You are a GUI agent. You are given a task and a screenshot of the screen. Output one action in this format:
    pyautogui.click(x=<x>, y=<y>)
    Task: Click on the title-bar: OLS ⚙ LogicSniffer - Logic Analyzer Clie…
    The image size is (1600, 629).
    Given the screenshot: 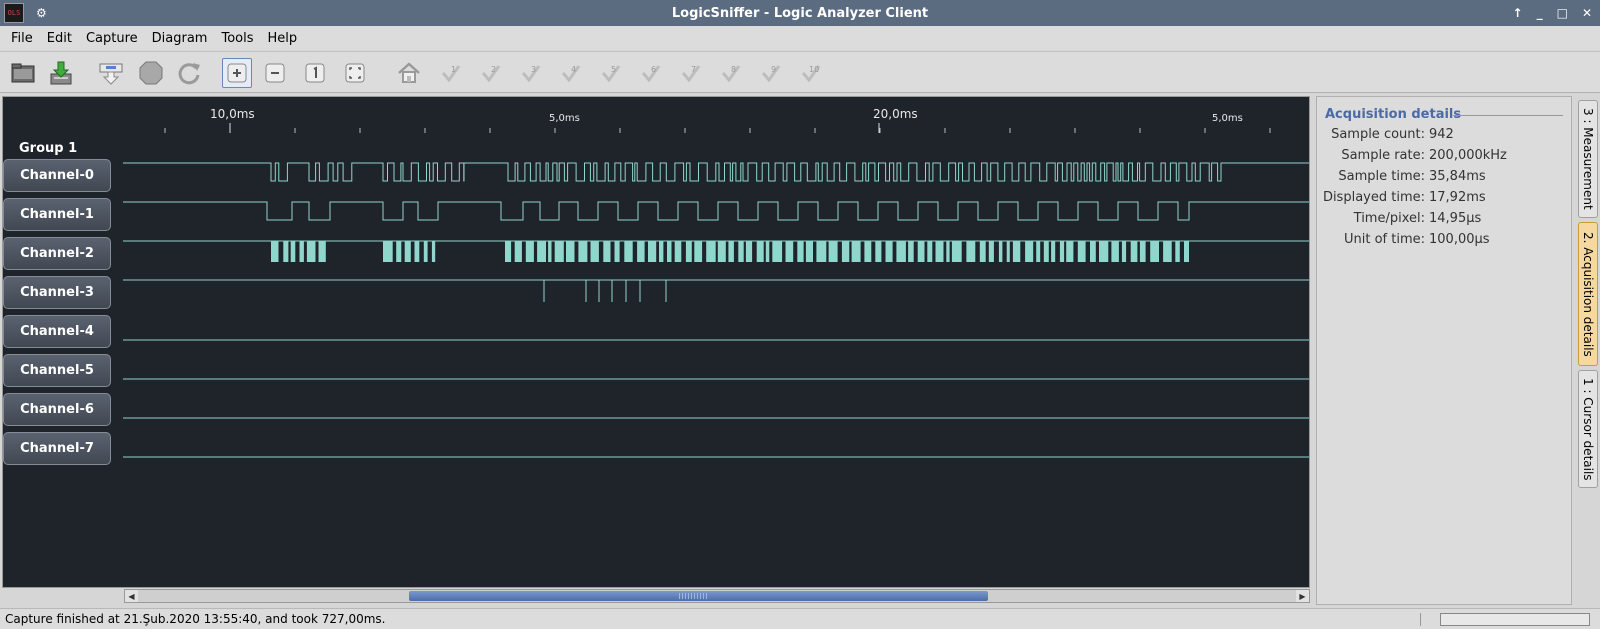 What is the action you would take?
    pyautogui.click(x=800, y=13)
    